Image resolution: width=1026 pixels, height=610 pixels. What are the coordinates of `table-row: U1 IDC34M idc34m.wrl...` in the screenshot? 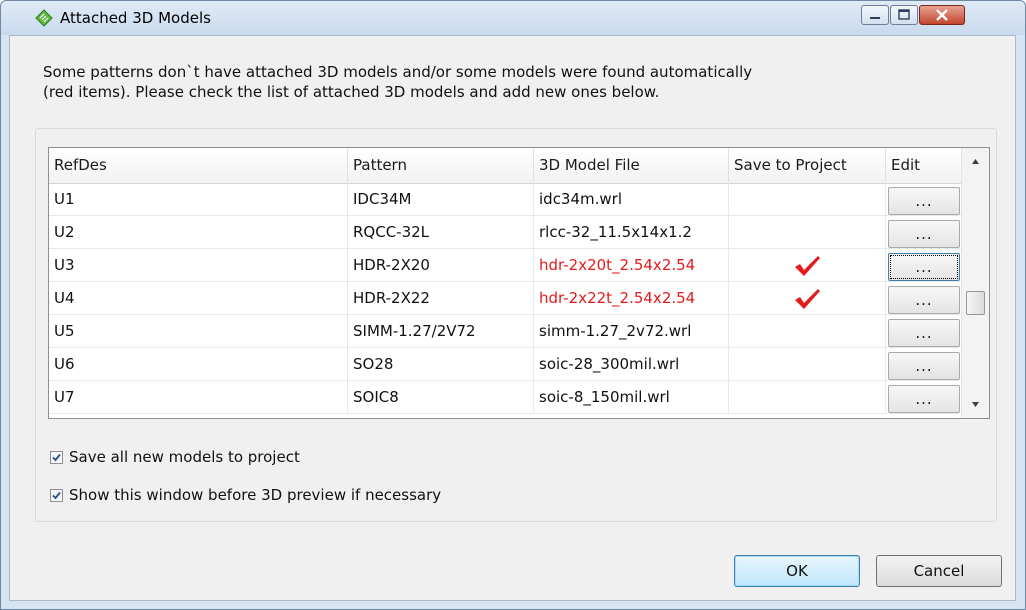 It's located at (505, 199).